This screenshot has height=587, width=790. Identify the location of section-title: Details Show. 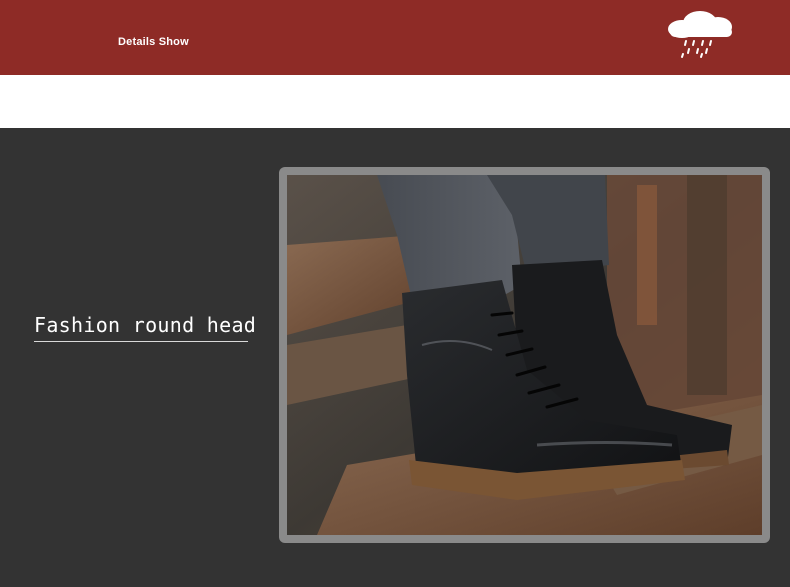
(153, 42).